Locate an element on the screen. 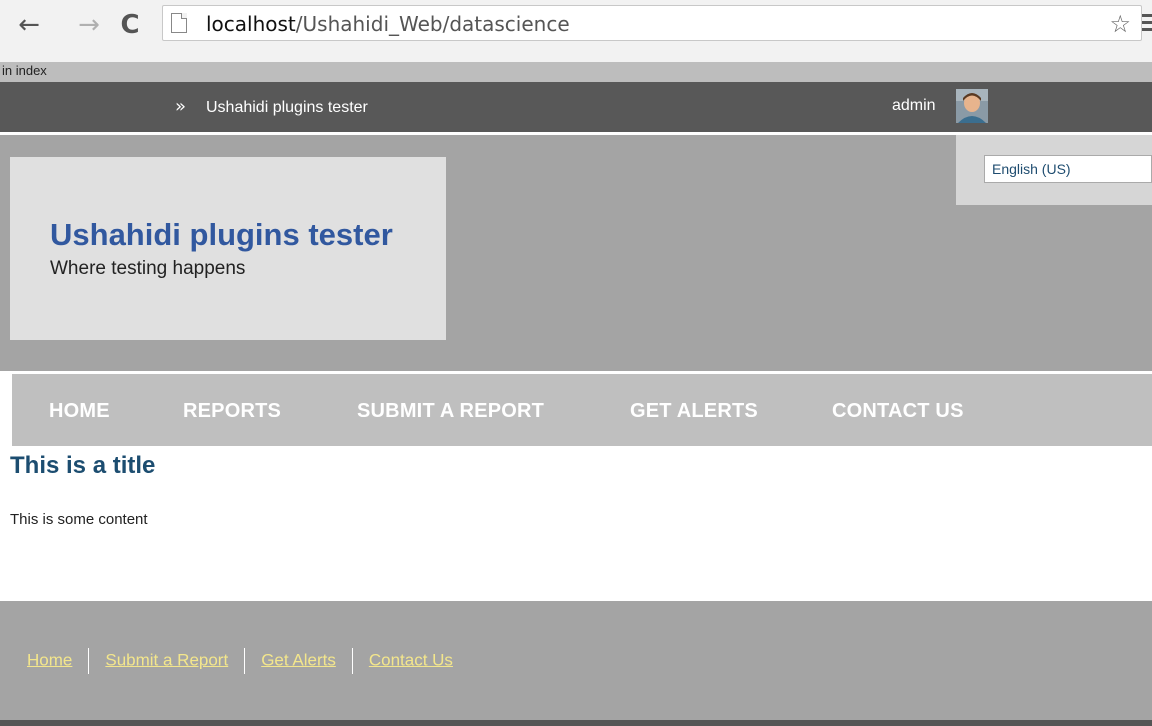 The width and height of the screenshot is (1152, 726). footer-bottom-bar is located at coordinates (576, 723).